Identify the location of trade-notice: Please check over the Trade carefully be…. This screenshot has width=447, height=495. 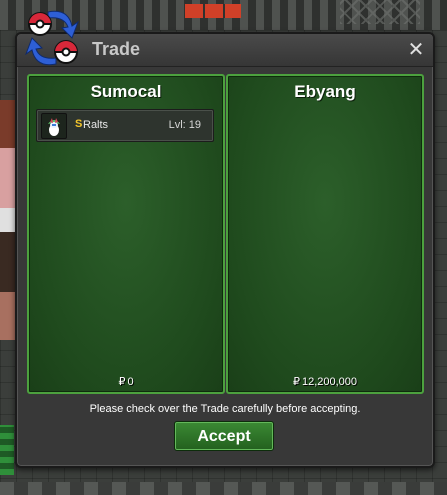
(225, 409).